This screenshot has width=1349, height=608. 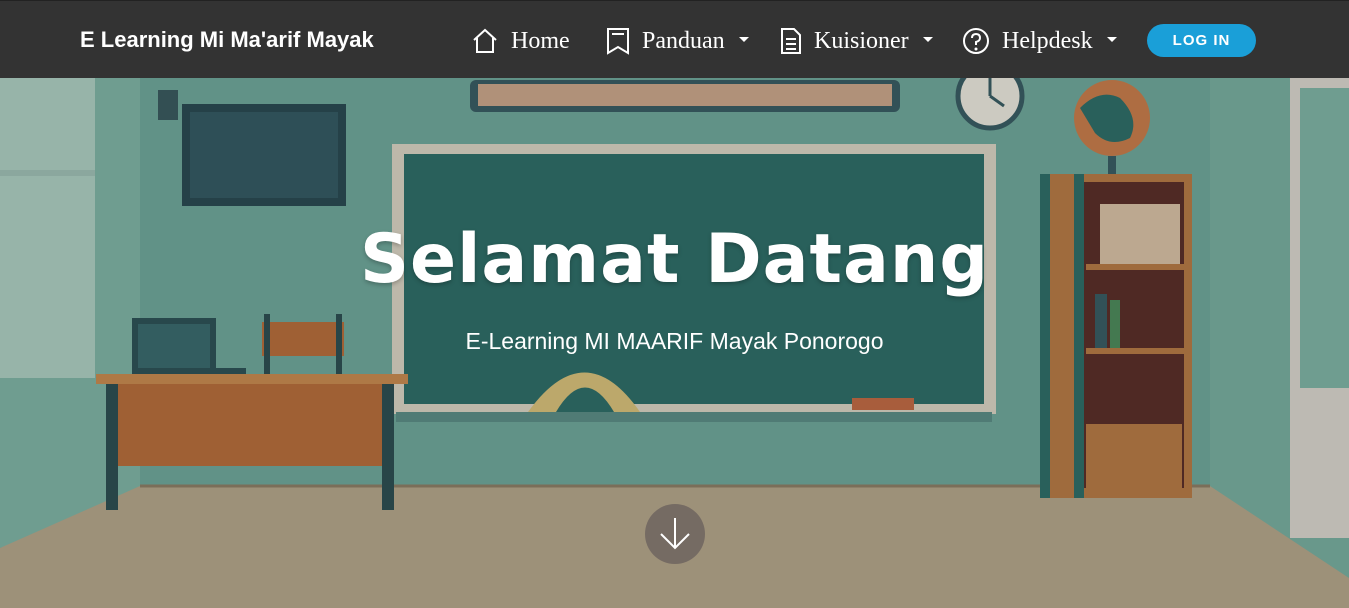 I want to click on nav-kuisioner-label: Kuisioner, so click(x=861, y=40).